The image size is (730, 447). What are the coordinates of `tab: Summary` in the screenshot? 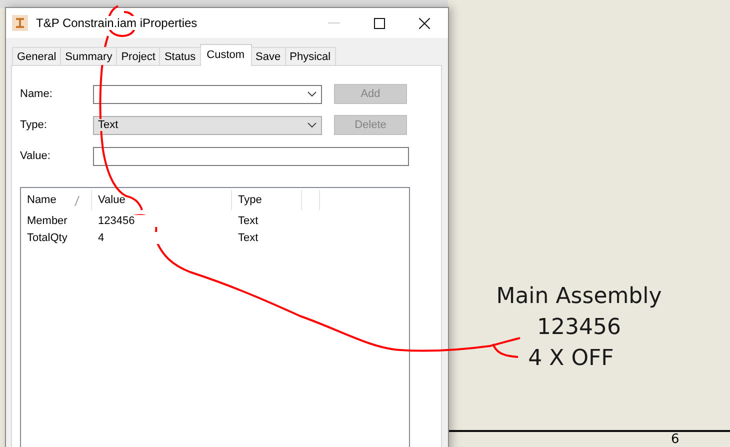 It's located at (89, 56).